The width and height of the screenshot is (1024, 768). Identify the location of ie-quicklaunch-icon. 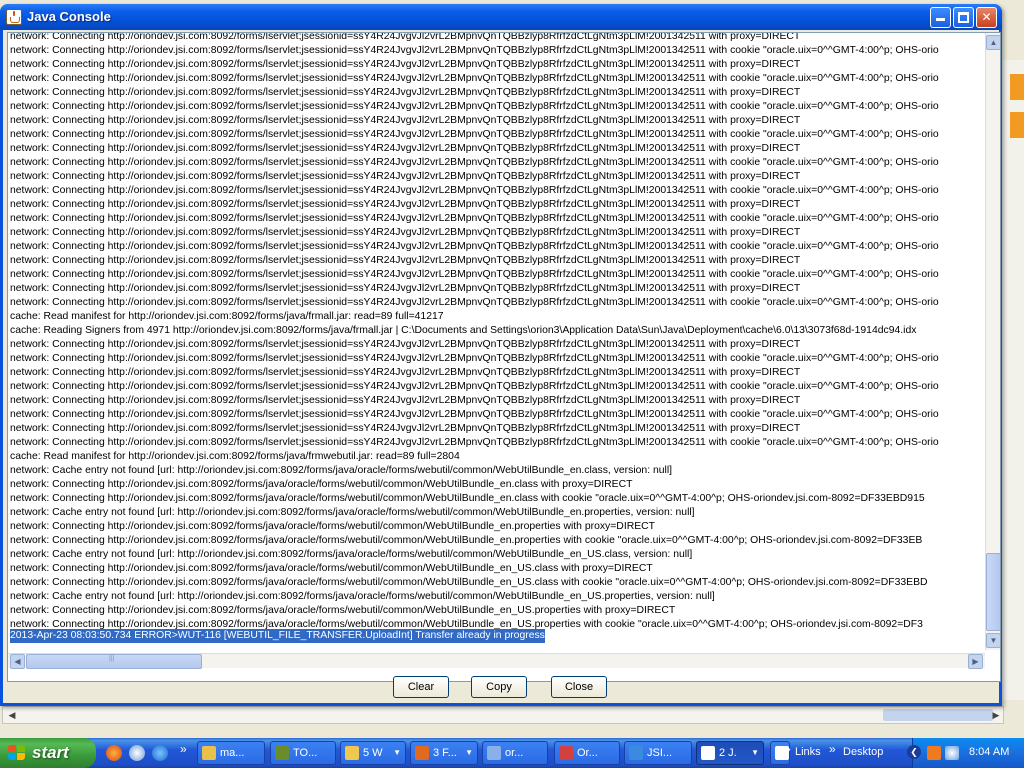
(160, 753).